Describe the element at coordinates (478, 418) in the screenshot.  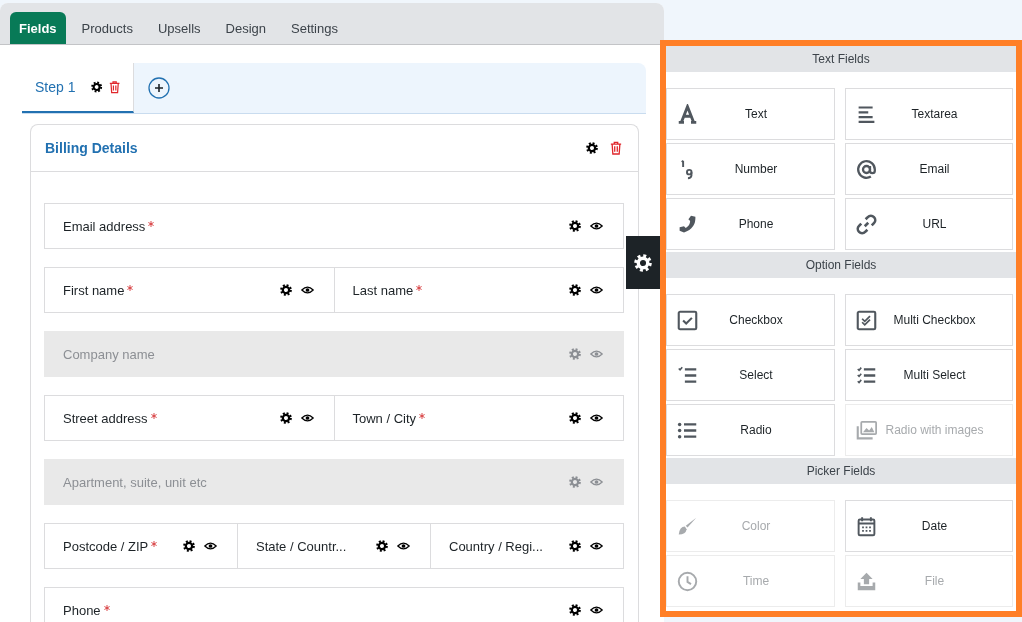
I see `form-field-row: Town / City` at that location.